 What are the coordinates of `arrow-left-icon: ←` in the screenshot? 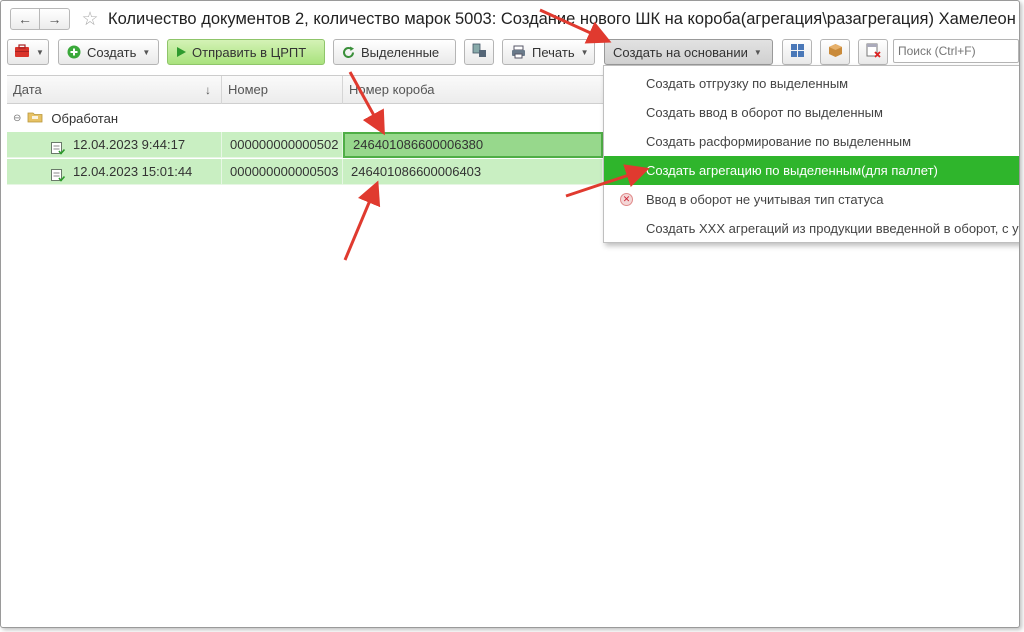 It's located at (25, 19).